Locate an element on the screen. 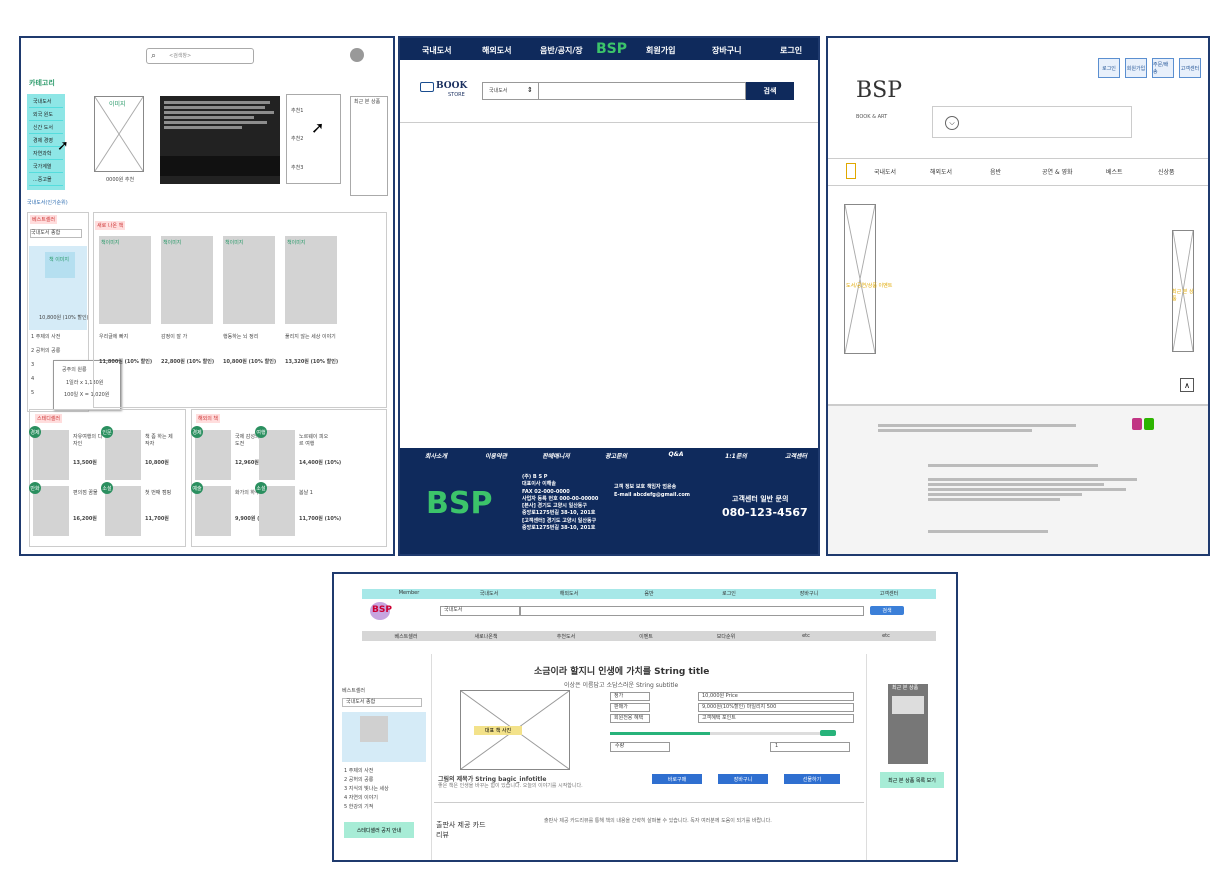 Image resolution: width=1227 pixels, height=869 pixels. mini-list-item: 3 is located at coordinates (32, 365).